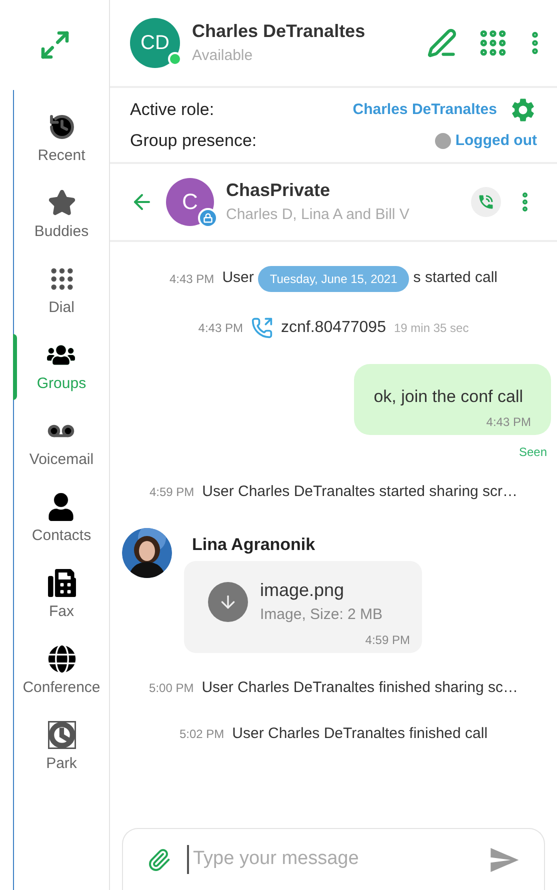 The image size is (557, 890). I want to click on file-details: Image, Size: 2 MB, so click(321, 615).